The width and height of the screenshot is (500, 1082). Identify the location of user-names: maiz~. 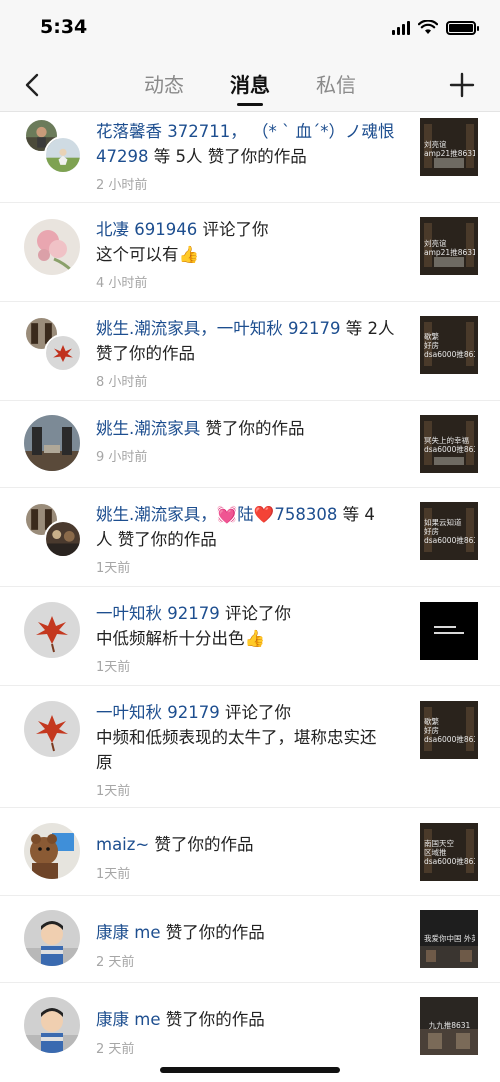
(122, 844).